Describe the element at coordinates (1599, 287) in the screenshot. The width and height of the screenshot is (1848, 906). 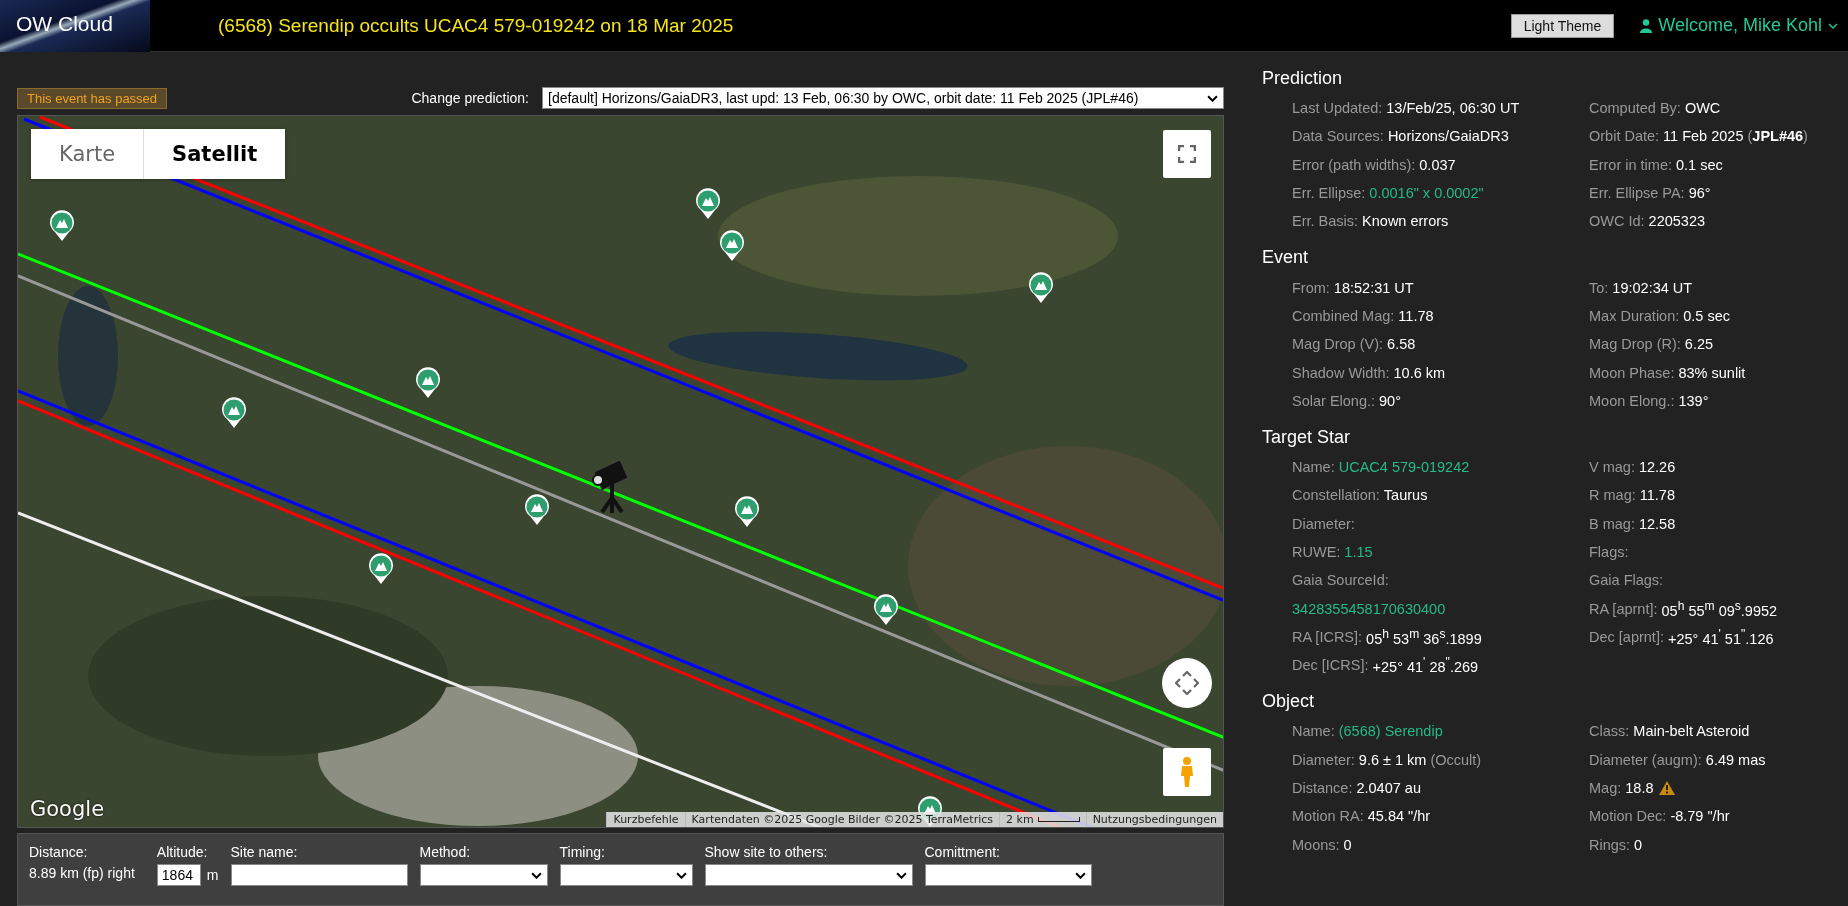
I see `field-label: To:` at that location.